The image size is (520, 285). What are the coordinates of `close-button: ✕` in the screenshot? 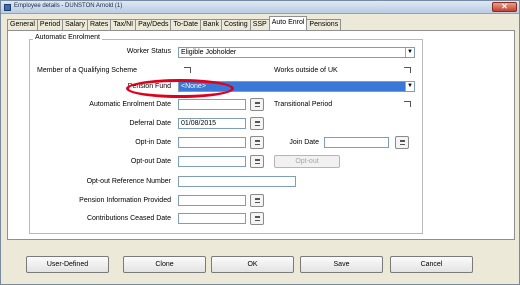 It's located at (504, 7).